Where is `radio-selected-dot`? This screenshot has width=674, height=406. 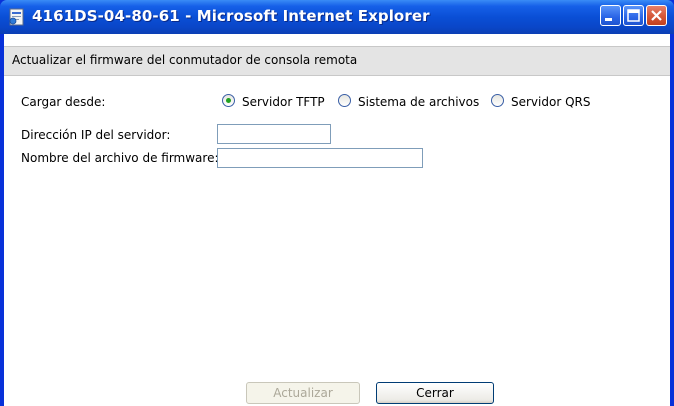
radio-selected-dot is located at coordinates (228, 100).